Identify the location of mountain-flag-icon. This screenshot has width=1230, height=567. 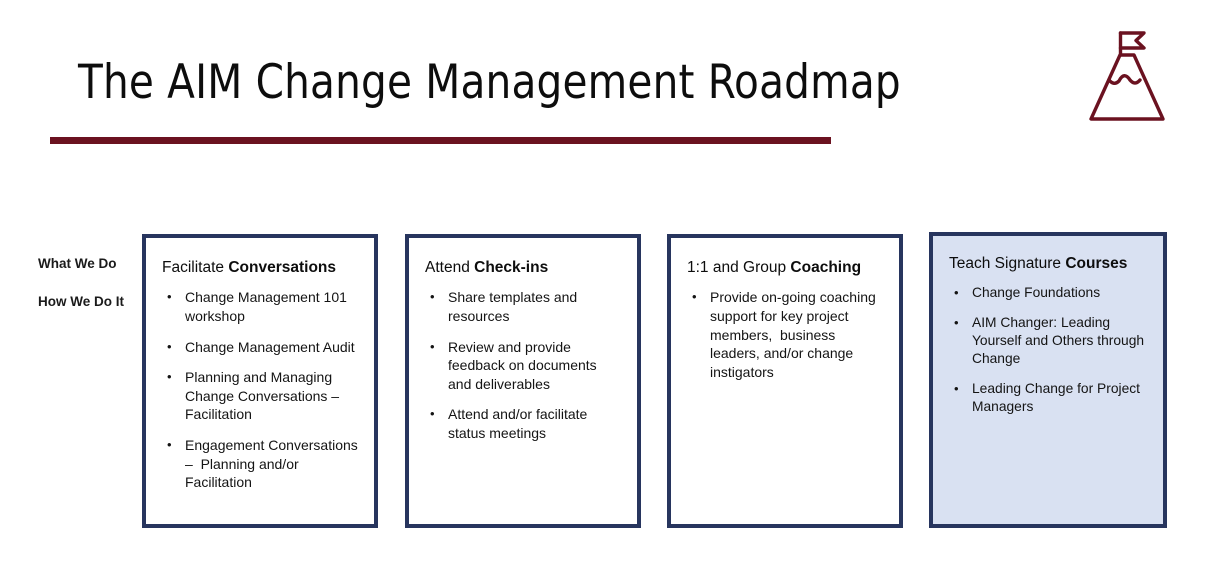
(1127, 77).